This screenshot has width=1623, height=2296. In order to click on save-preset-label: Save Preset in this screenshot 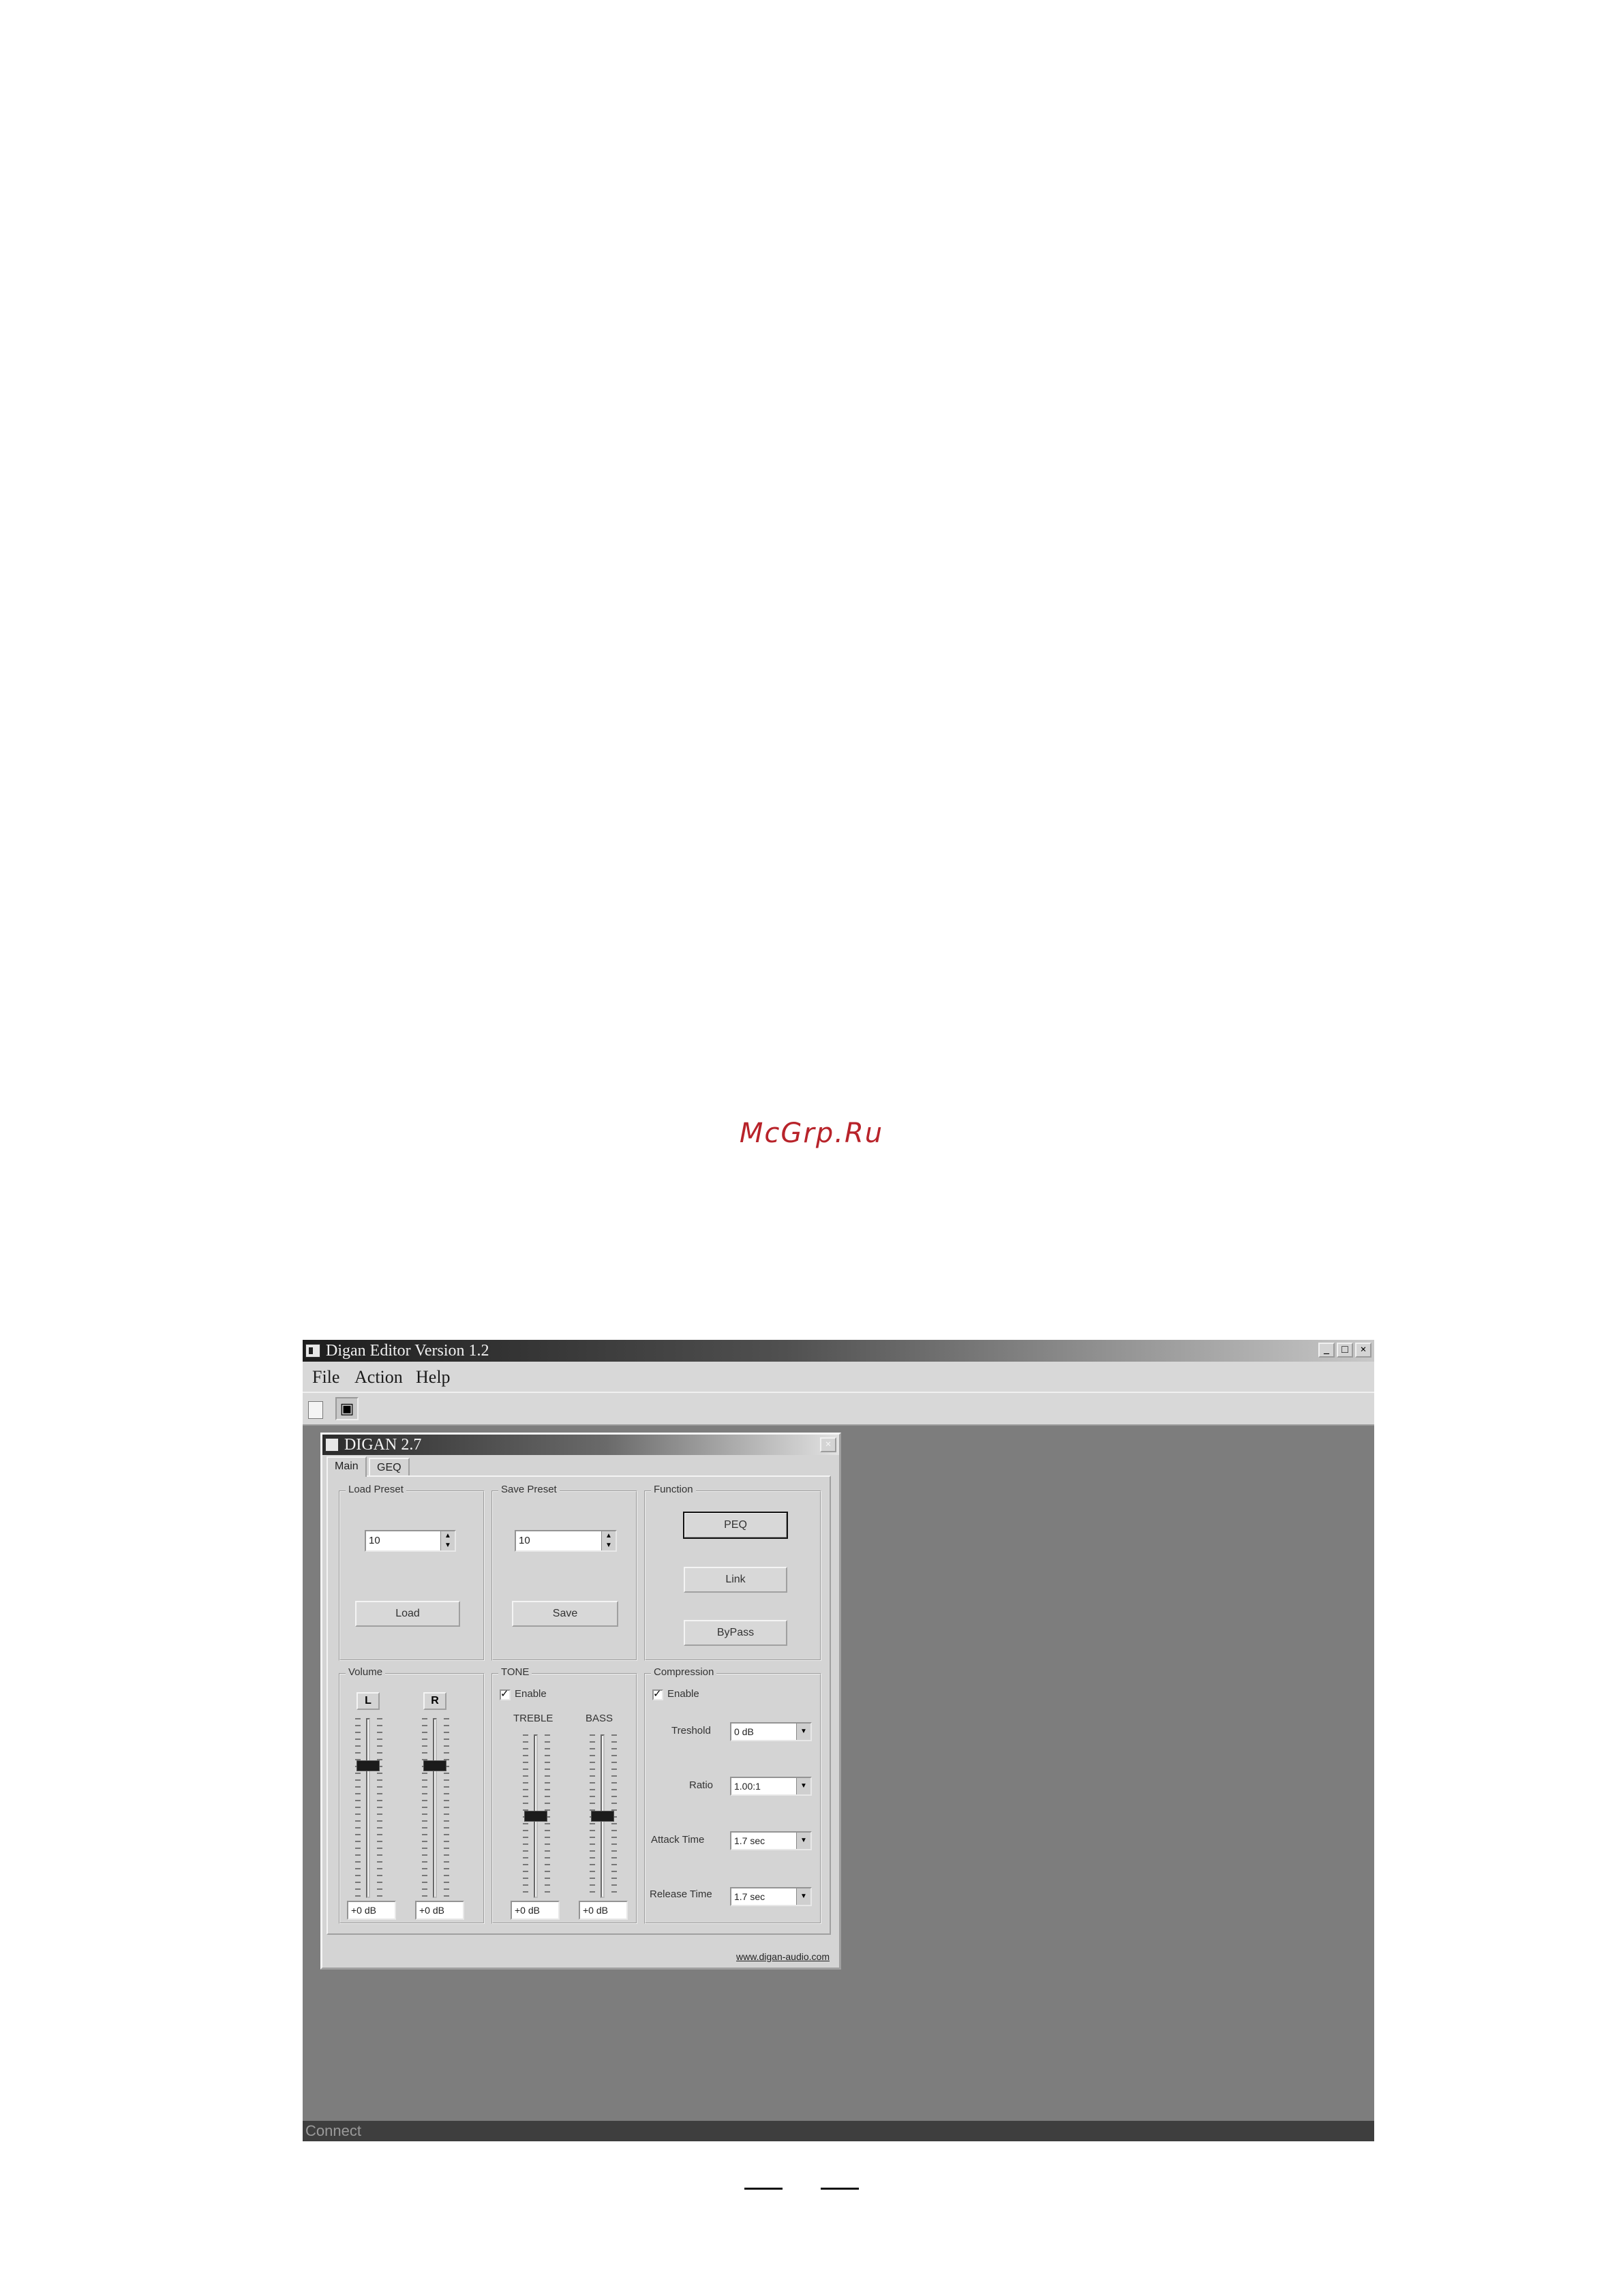, I will do `click(529, 1489)`.